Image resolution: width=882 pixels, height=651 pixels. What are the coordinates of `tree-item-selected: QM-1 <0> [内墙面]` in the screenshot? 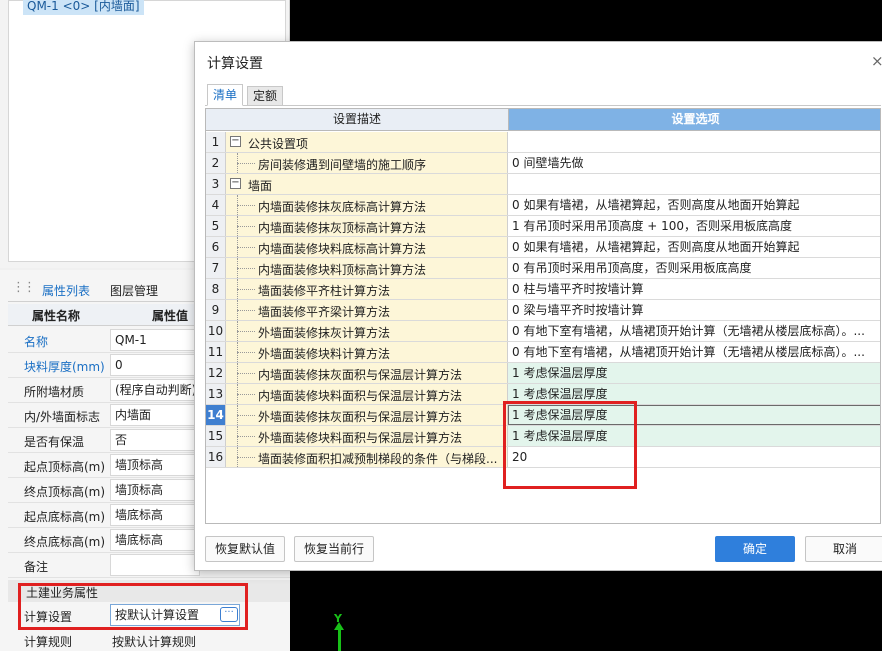 It's located at (83, 7).